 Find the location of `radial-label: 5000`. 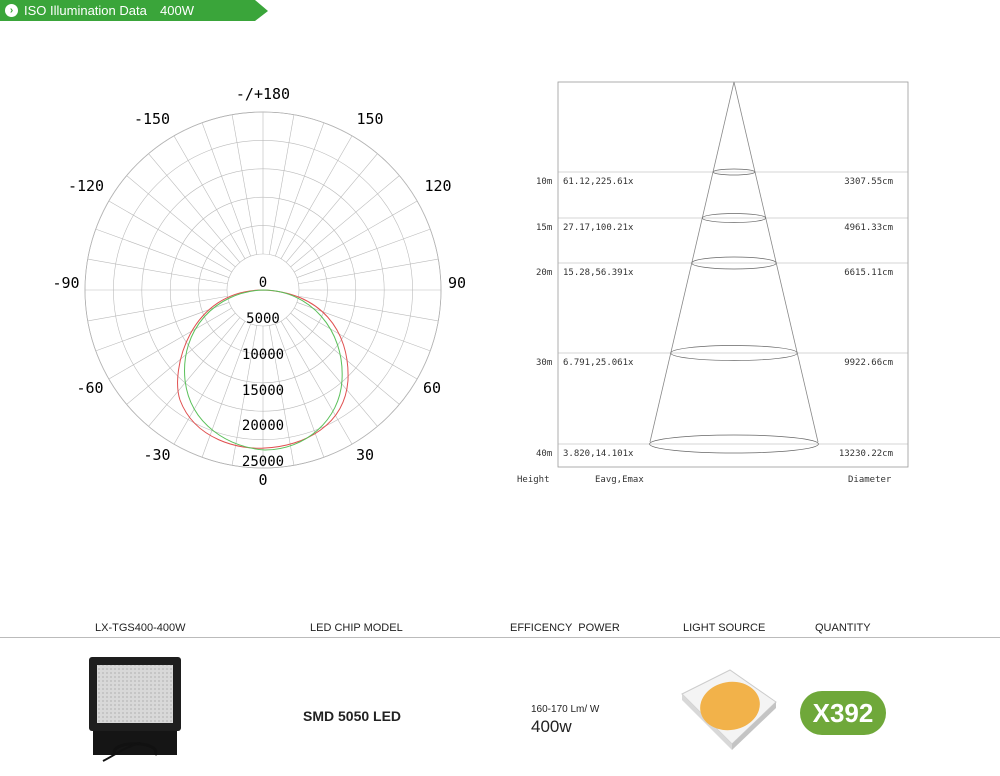

radial-label: 5000 is located at coordinates (263, 319).